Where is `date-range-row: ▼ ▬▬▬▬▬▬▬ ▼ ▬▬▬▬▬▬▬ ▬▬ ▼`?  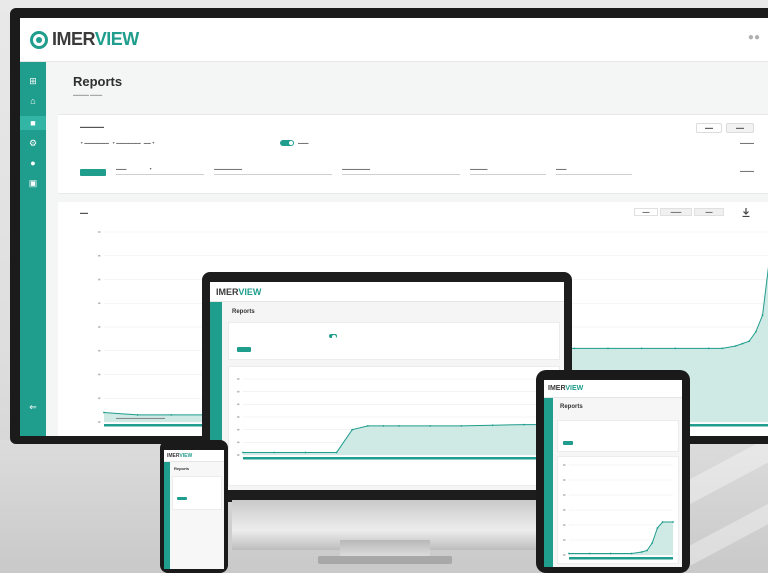
date-range-row: ▼ ▬▬▬▬▬▬▬ ▼ ▬▬▬▬▬▬▬ ▬▬ ▼ is located at coordinates (117, 143).